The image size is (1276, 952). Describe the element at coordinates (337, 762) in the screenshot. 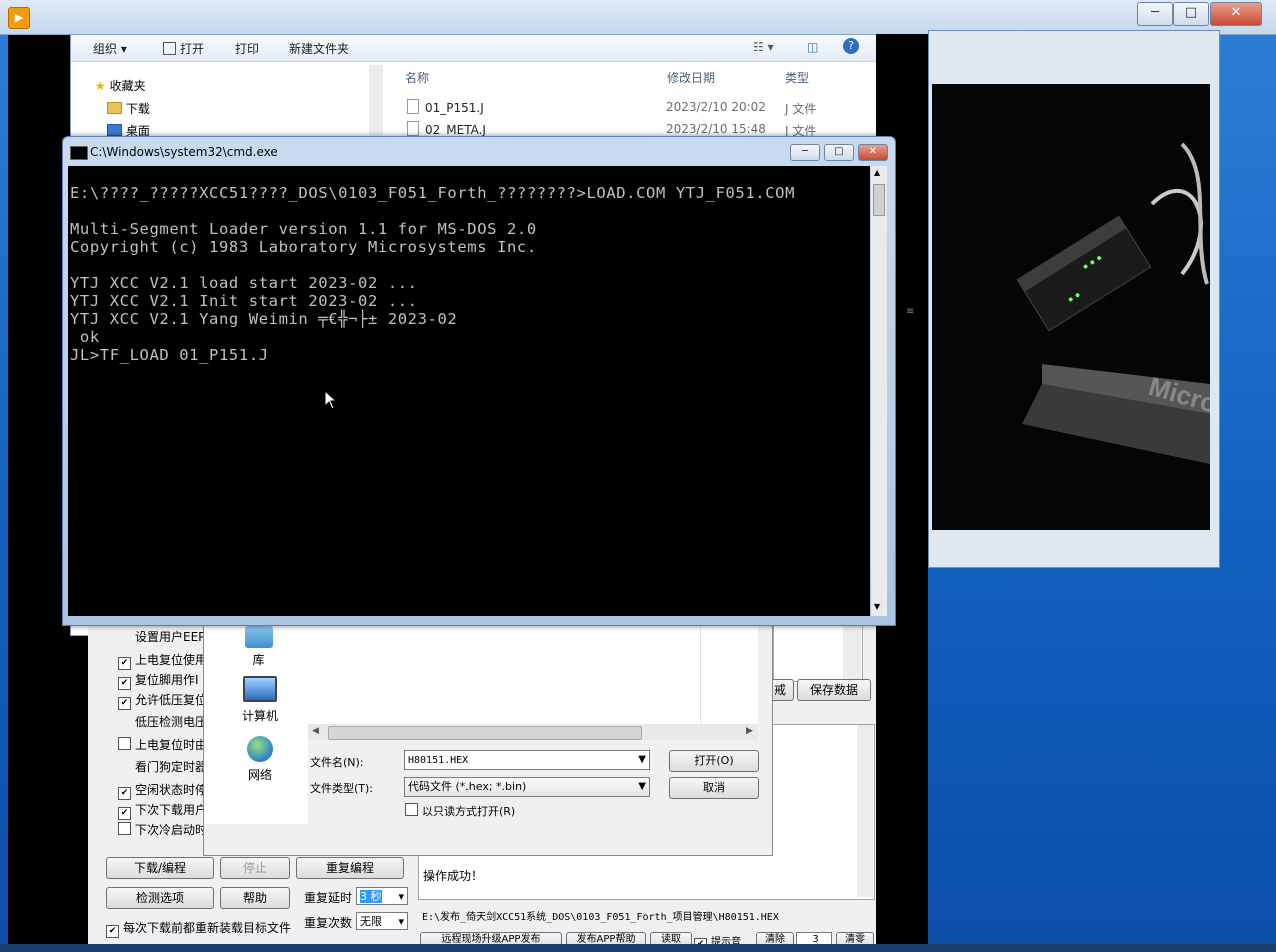

I see `filename-label: 文件名(N):` at that location.